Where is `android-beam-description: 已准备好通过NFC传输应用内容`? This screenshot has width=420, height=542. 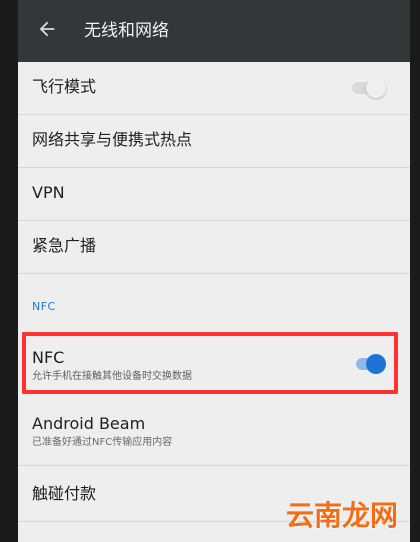
android-beam-description: 已准备好通过NFC传输应用内容 is located at coordinates (102, 442).